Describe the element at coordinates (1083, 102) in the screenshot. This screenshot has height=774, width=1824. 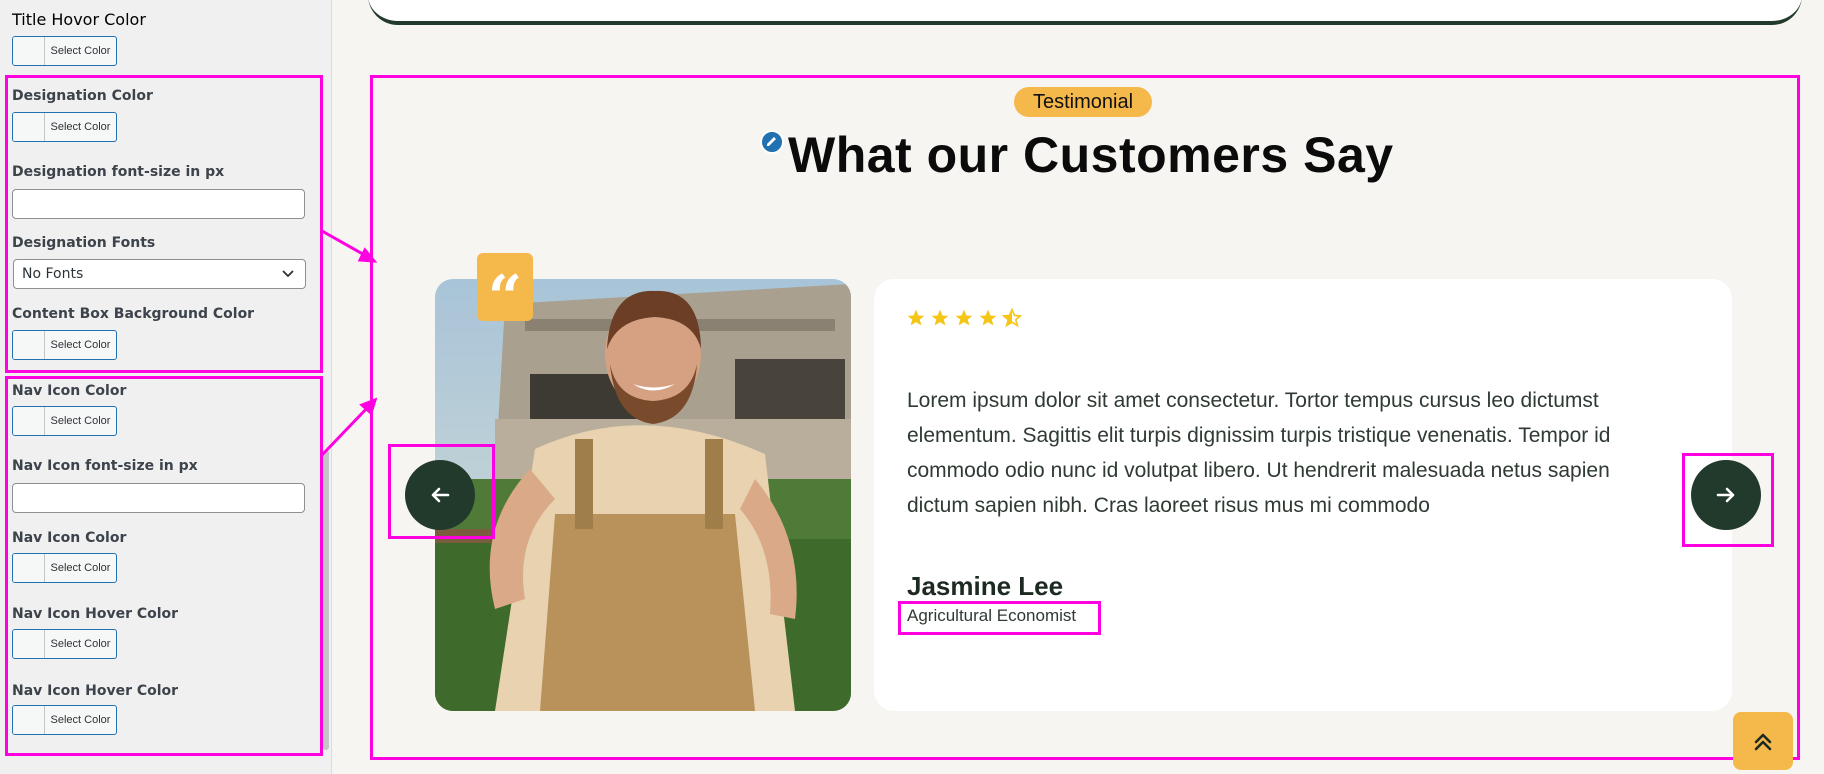
I see `section-badge: Testimonial` at that location.